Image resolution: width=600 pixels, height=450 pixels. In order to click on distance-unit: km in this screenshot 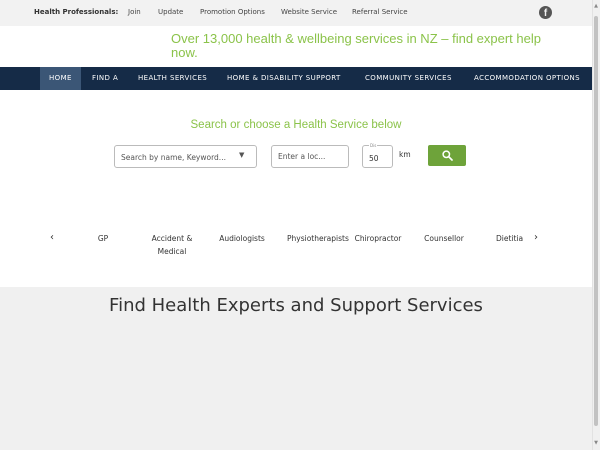, I will do `click(405, 154)`.